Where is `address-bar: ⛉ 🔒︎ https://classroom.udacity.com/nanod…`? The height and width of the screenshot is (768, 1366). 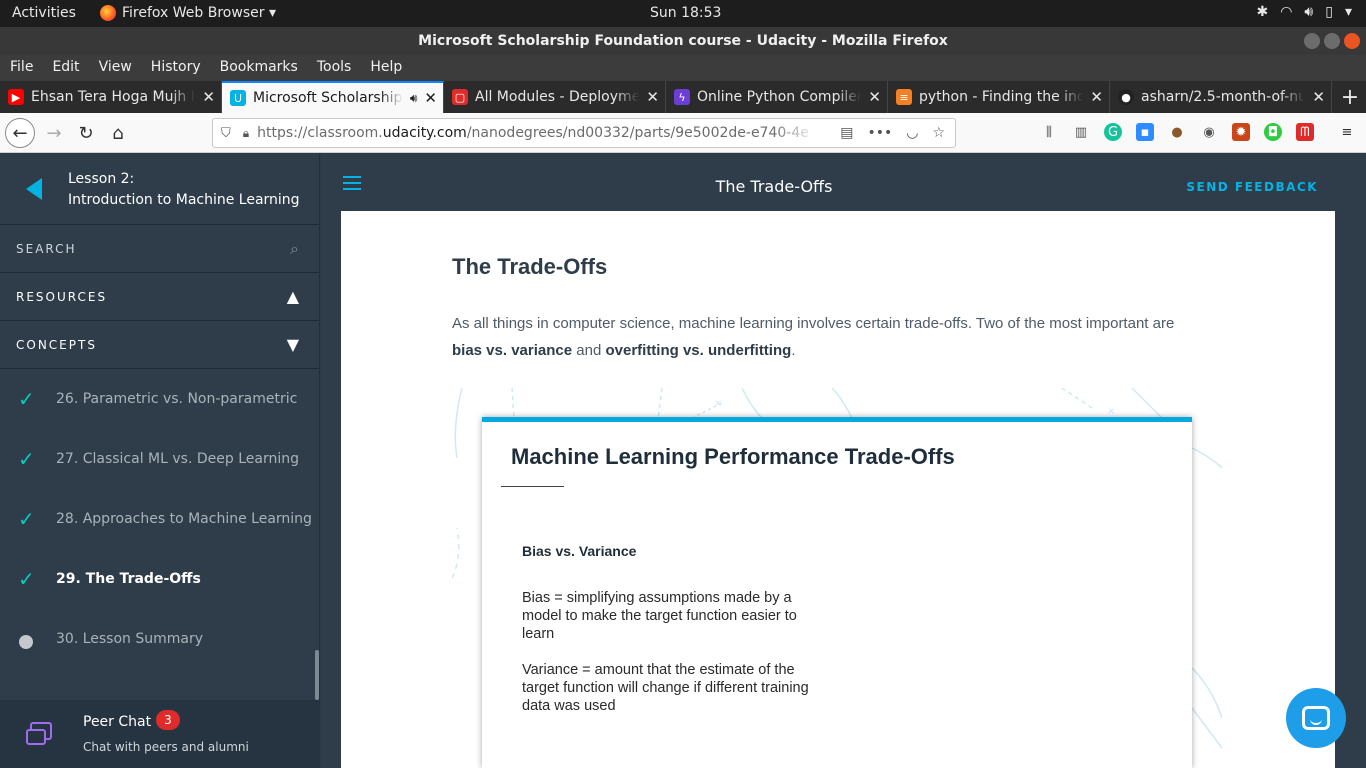 address-bar: ⛉ 🔒︎ https://classroom.udacity.com/nanod… is located at coordinates (584, 133).